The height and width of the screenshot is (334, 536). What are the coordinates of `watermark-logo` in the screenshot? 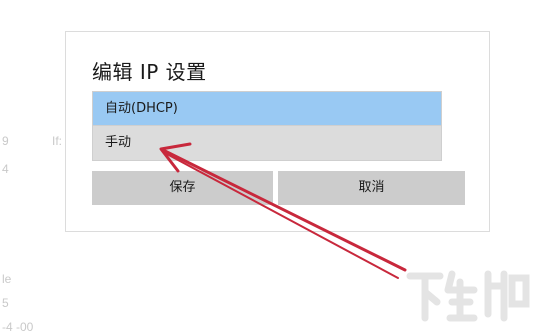 It's located at (468, 296).